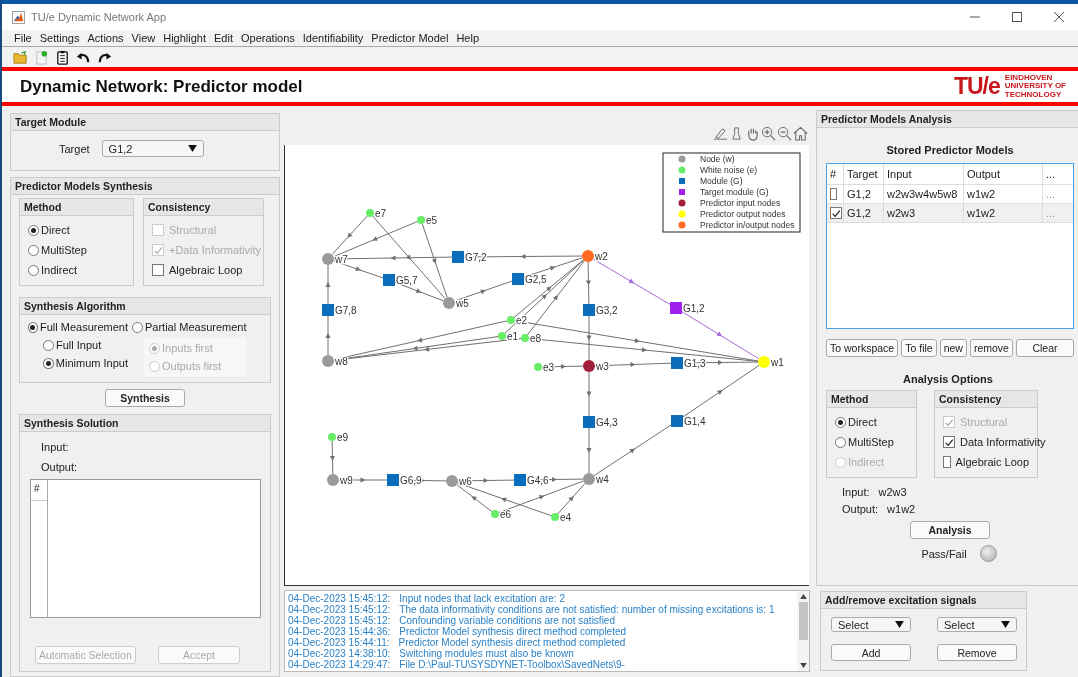  I want to click on output-value: w1w2, so click(901, 509).